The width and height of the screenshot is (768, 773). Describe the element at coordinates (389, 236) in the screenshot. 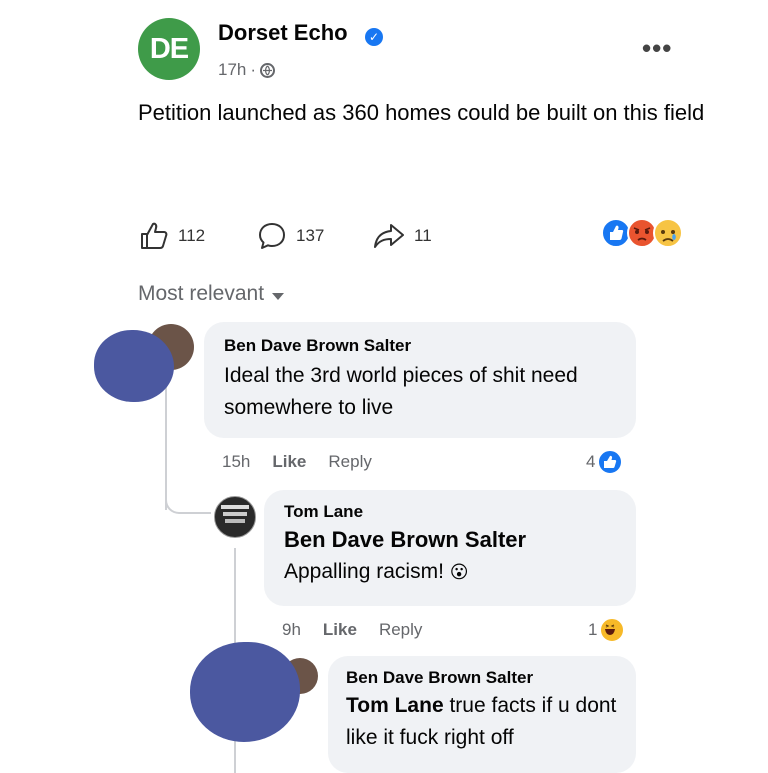

I see `share-icon` at that location.